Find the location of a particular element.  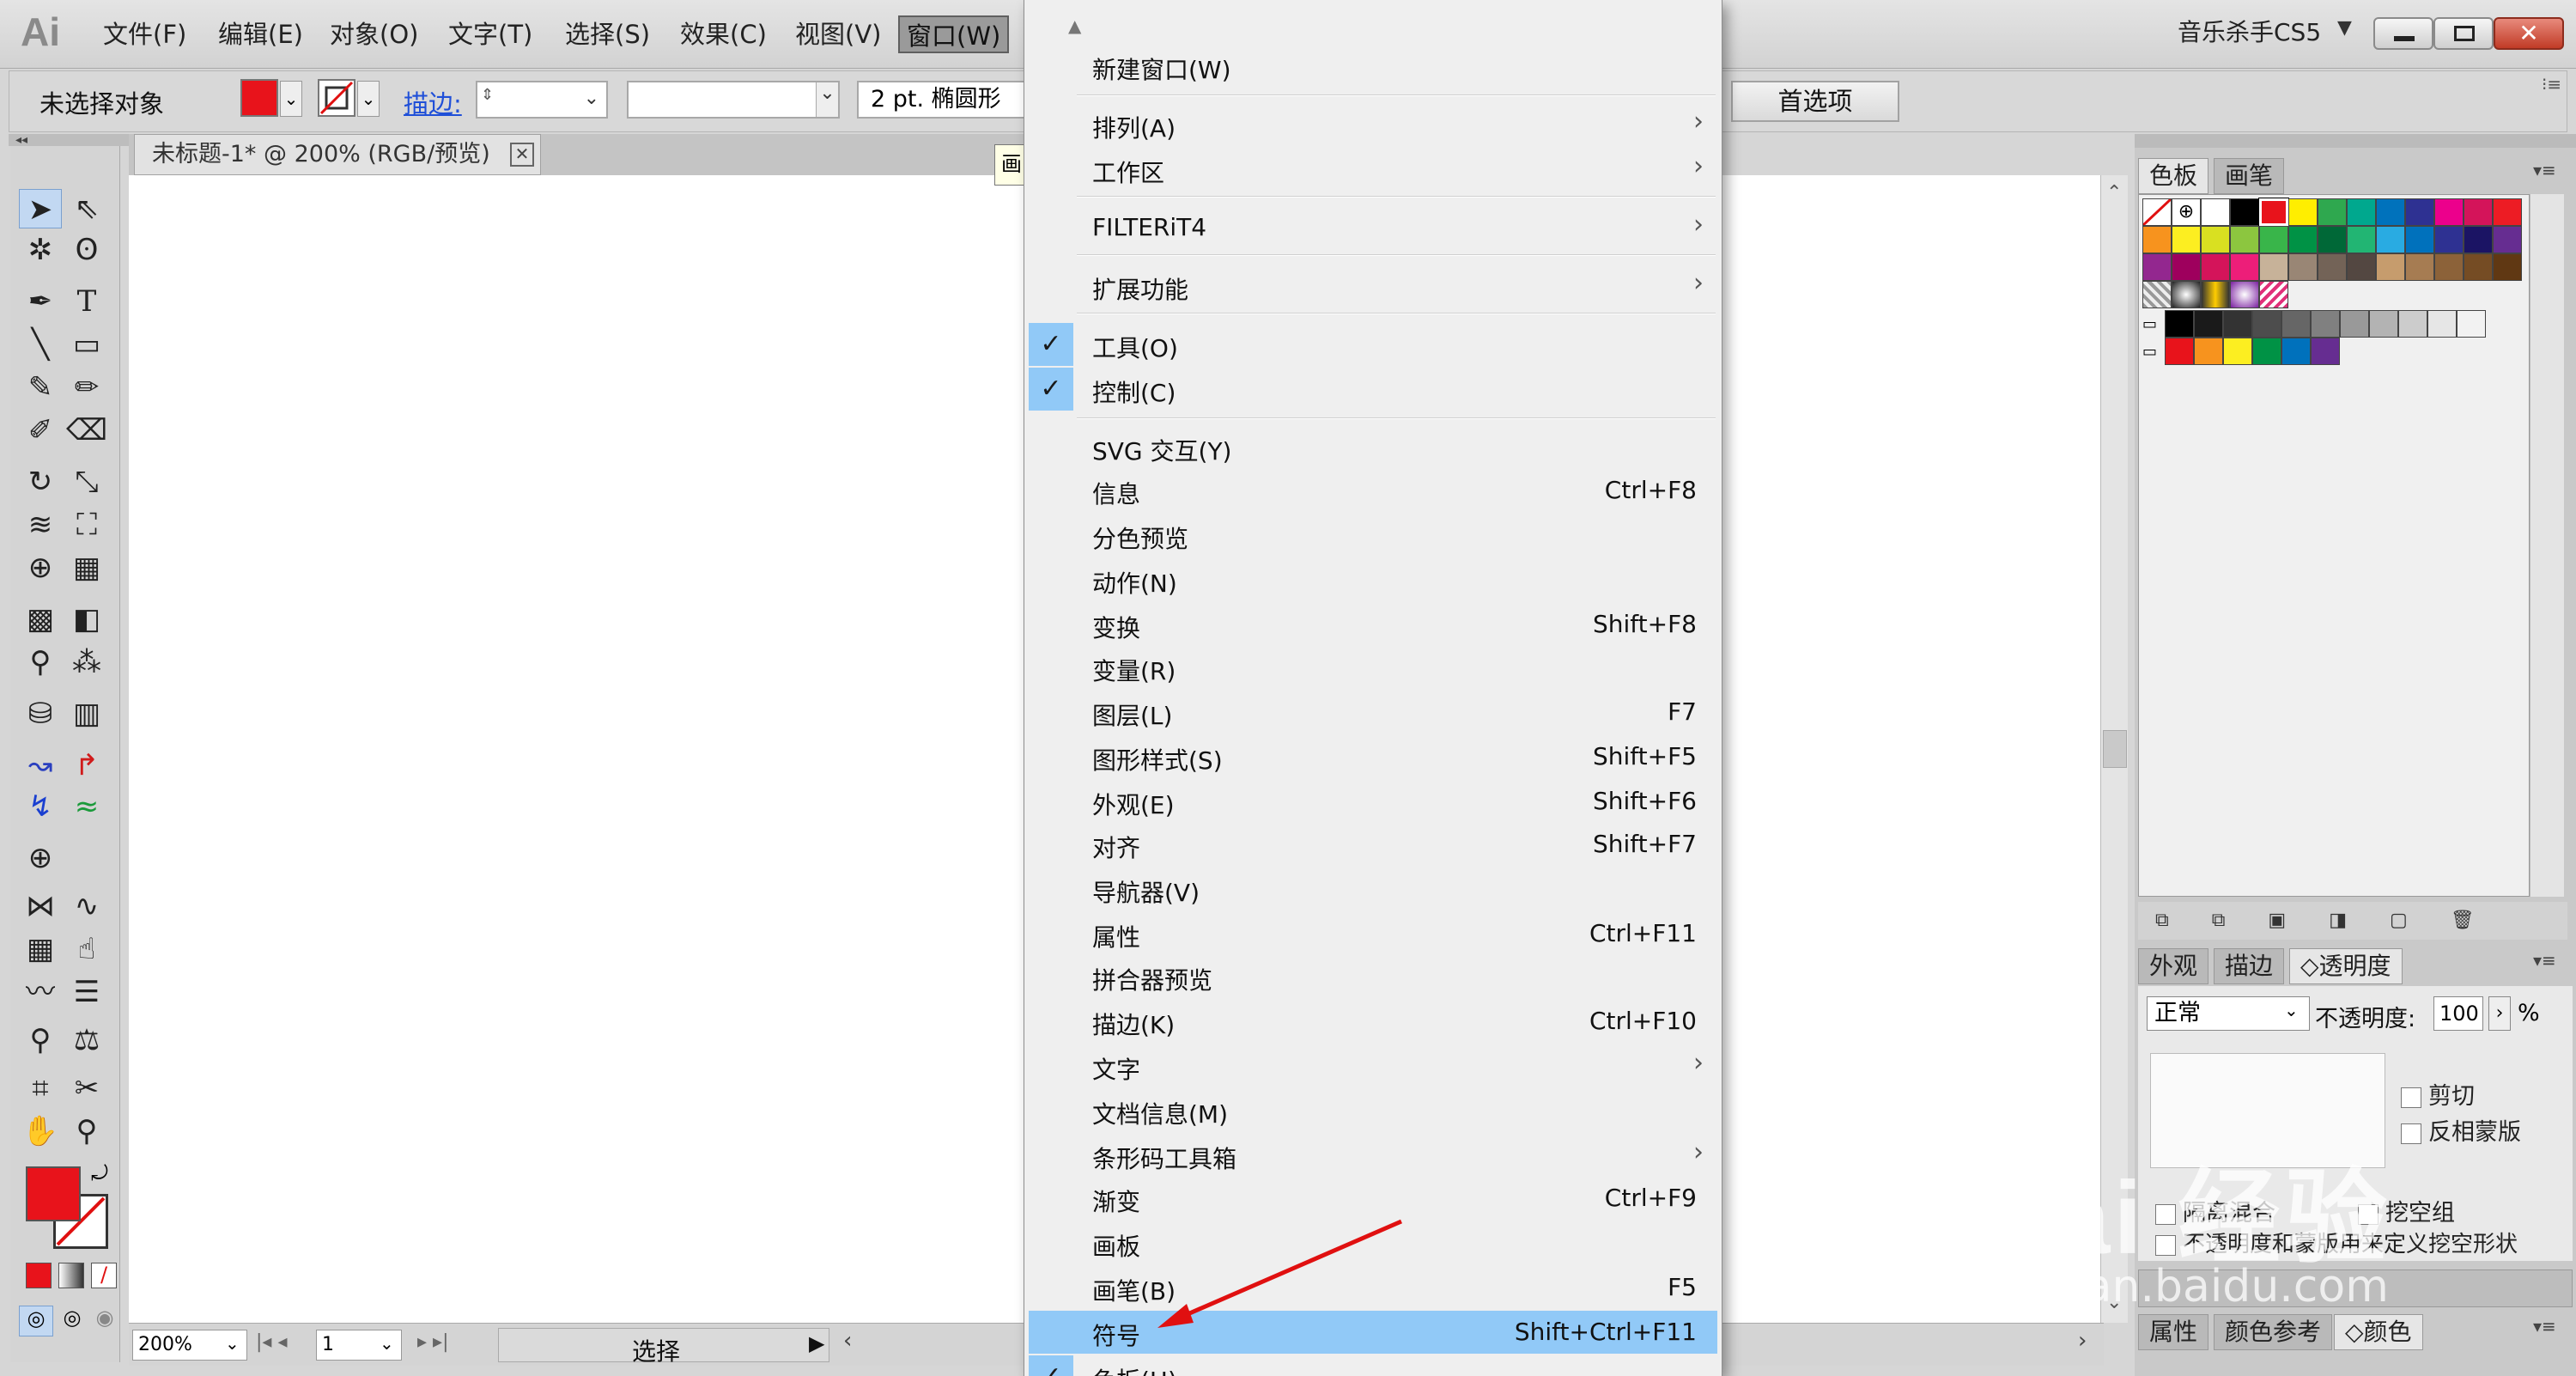

menu-item: 条形码工具箱 › is located at coordinates (1373, 1155).